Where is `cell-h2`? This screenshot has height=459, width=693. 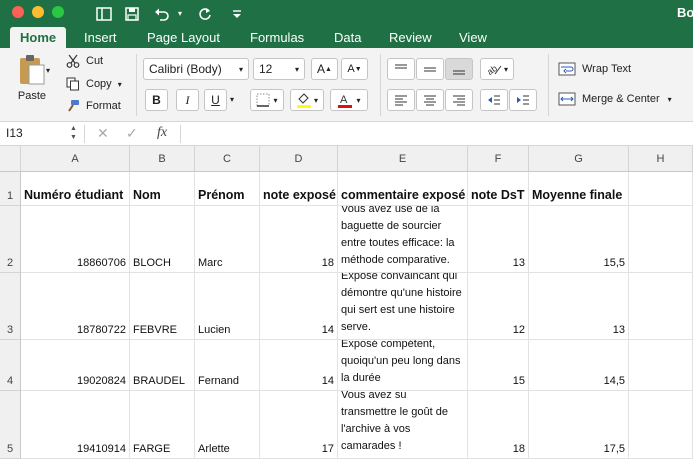
cell-h2 is located at coordinates (661, 239).